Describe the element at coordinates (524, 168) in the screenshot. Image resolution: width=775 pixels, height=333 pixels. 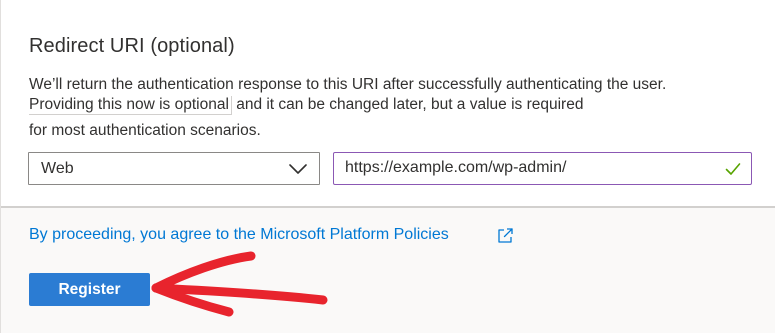
I see `redirect-uri-input` at that location.